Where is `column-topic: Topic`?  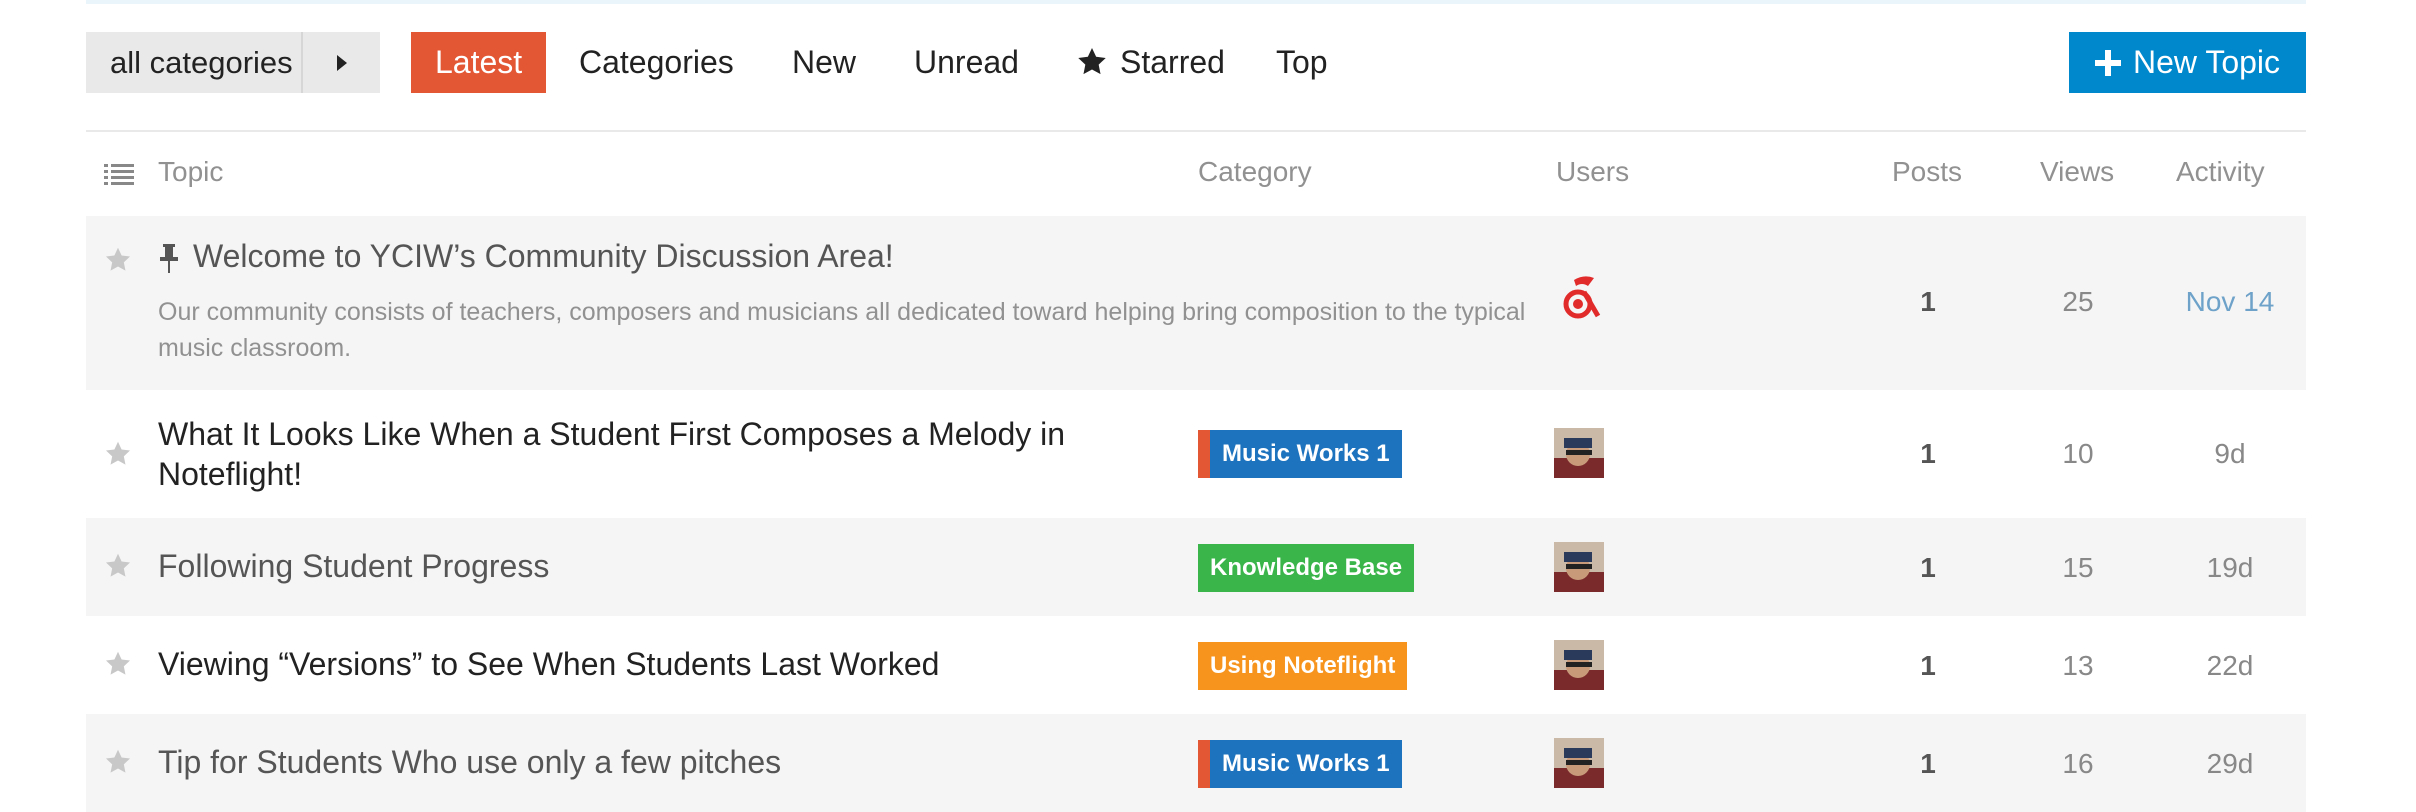 column-topic: Topic is located at coordinates (191, 171).